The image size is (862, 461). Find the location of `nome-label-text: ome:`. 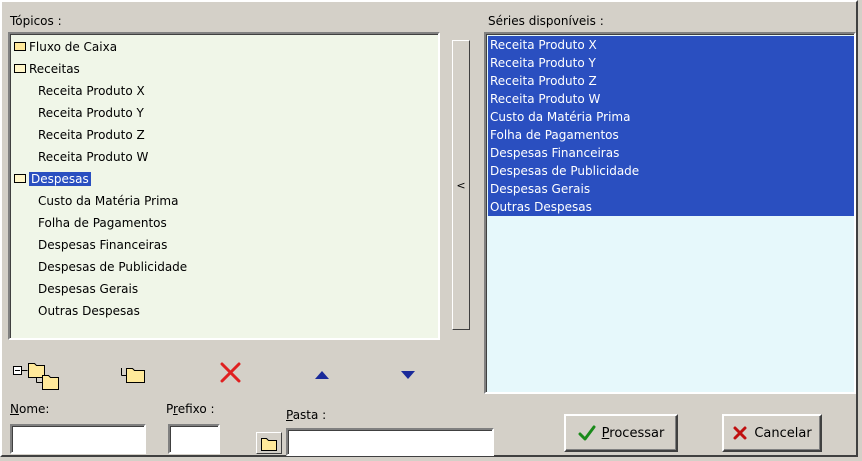

nome-label-text: ome: is located at coordinates (34, 409).